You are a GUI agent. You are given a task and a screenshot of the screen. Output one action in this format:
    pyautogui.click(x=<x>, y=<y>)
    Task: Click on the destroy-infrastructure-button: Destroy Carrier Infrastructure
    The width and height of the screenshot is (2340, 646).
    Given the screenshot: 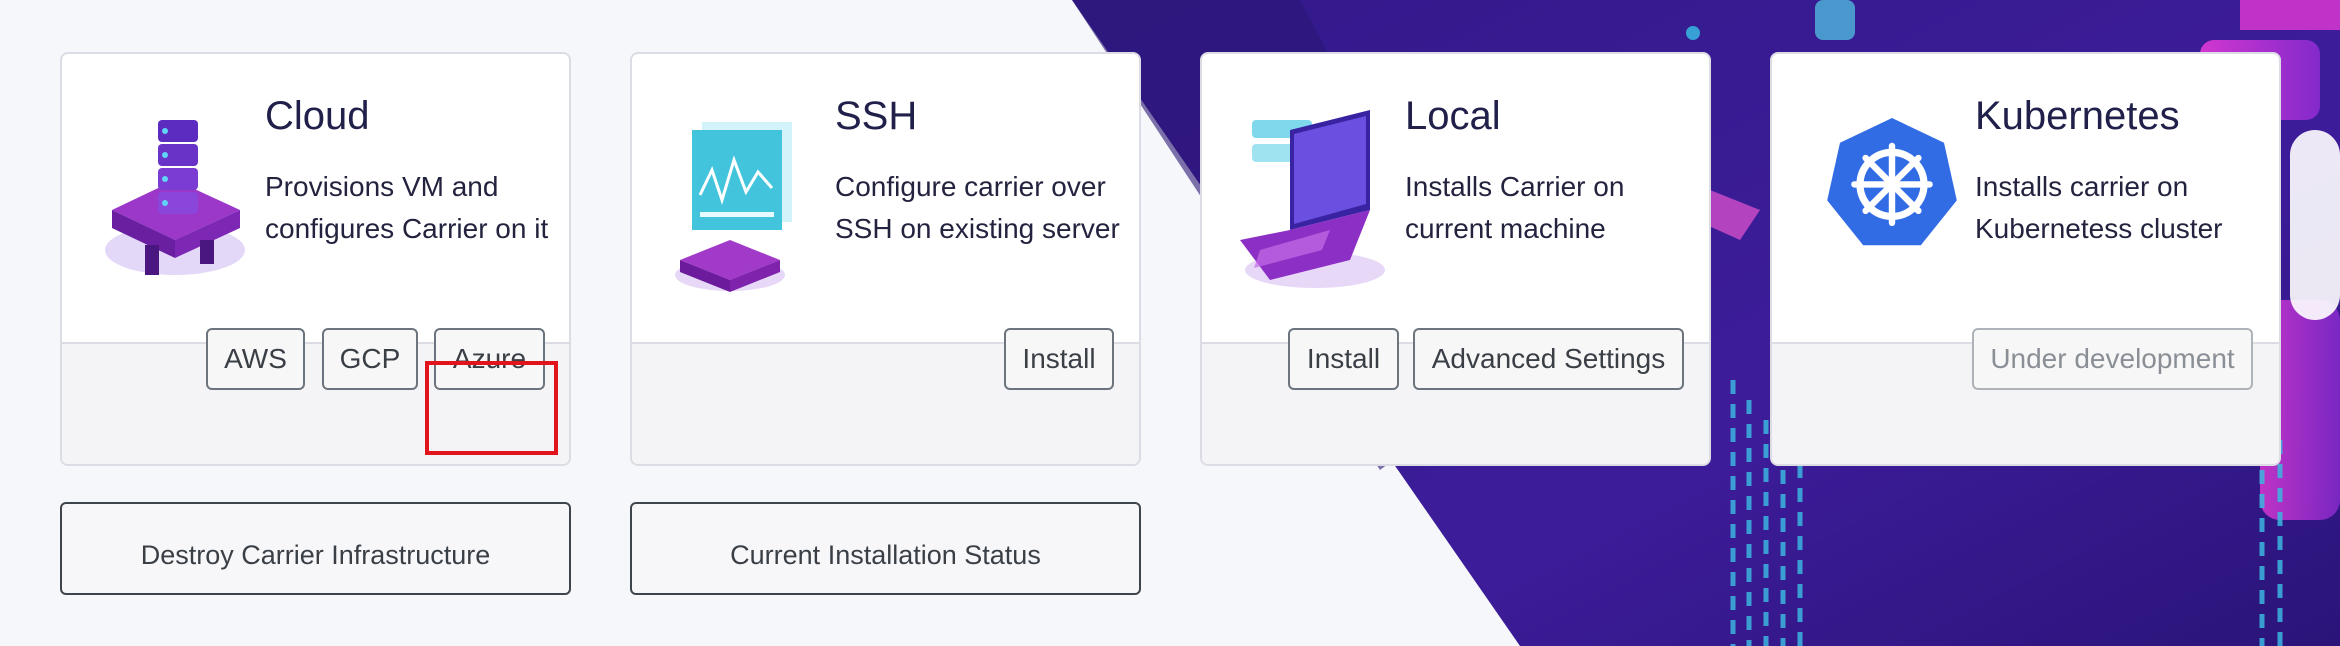 What is the action you would take?
    pyautogui.click(x=315, y=548)
    